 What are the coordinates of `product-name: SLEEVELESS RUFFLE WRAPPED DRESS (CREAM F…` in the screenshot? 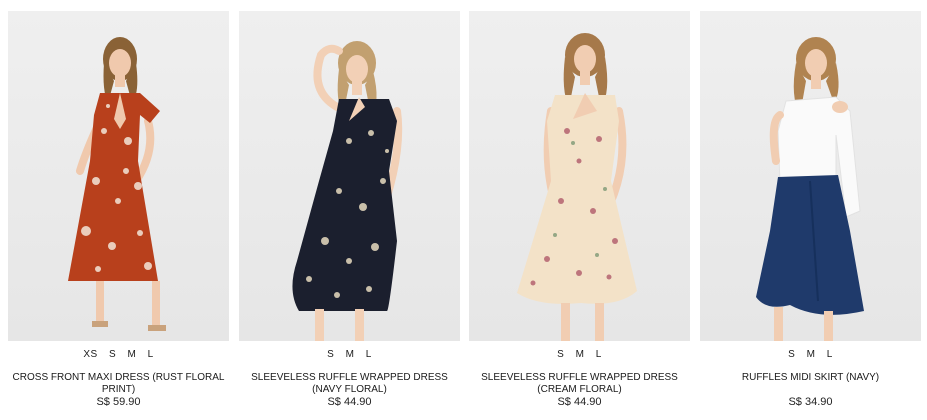 It's located at (579, 384).